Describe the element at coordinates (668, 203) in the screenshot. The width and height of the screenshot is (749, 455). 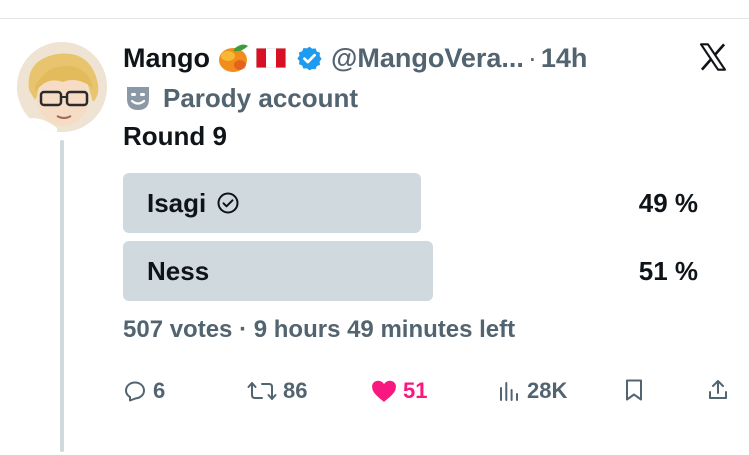
I see `poll-option-percent: 49 %` at that location.